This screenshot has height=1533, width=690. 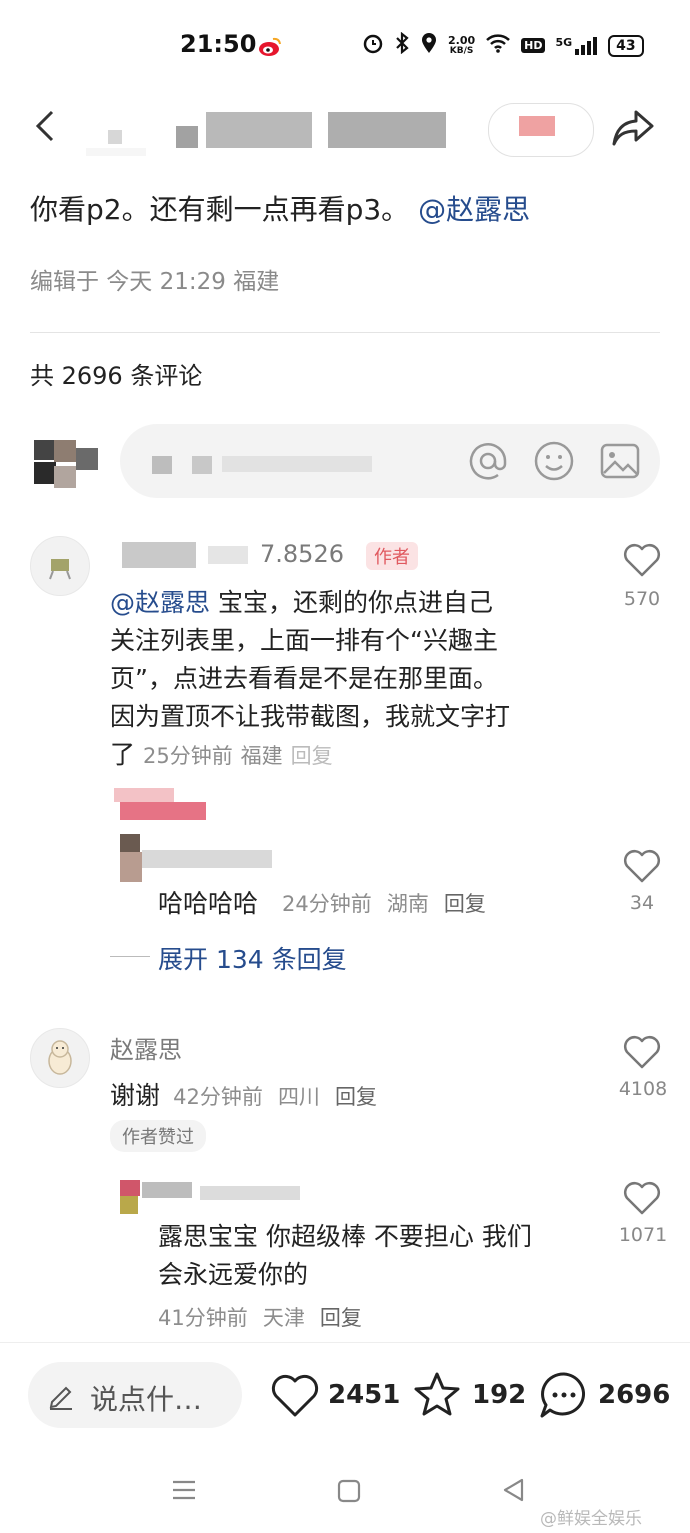 I want to click on author-header-blurred, so click(x=265, y=135).